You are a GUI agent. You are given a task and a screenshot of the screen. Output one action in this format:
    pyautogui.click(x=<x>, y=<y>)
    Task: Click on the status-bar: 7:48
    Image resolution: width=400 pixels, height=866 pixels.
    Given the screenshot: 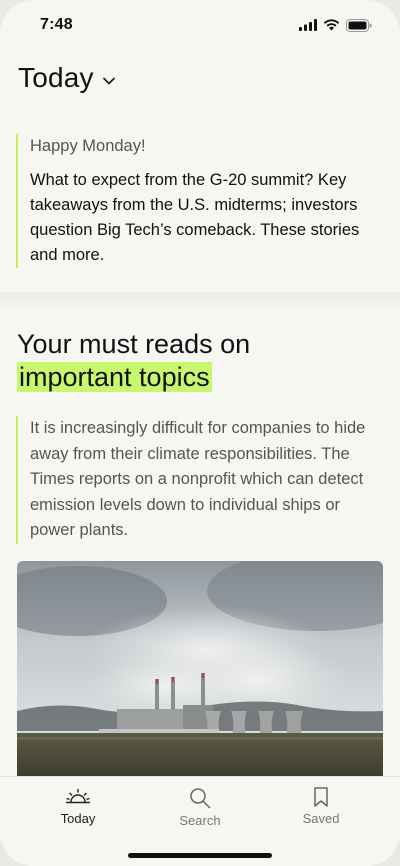 What is the action you would take?
    pyautogui.click(x=200, y=25)
    